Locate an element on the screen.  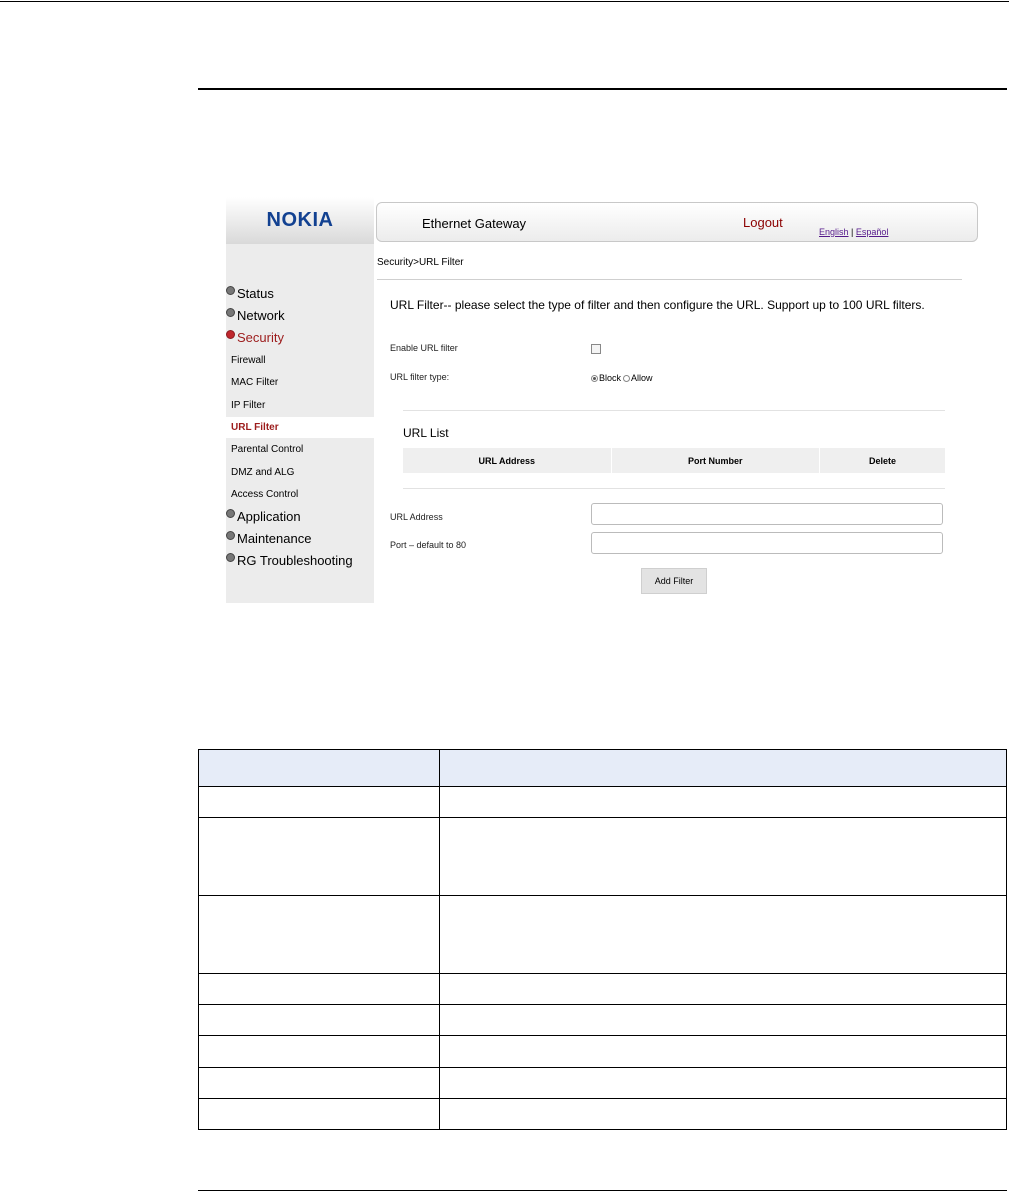
block-radio is located at coordinates (594, 378).